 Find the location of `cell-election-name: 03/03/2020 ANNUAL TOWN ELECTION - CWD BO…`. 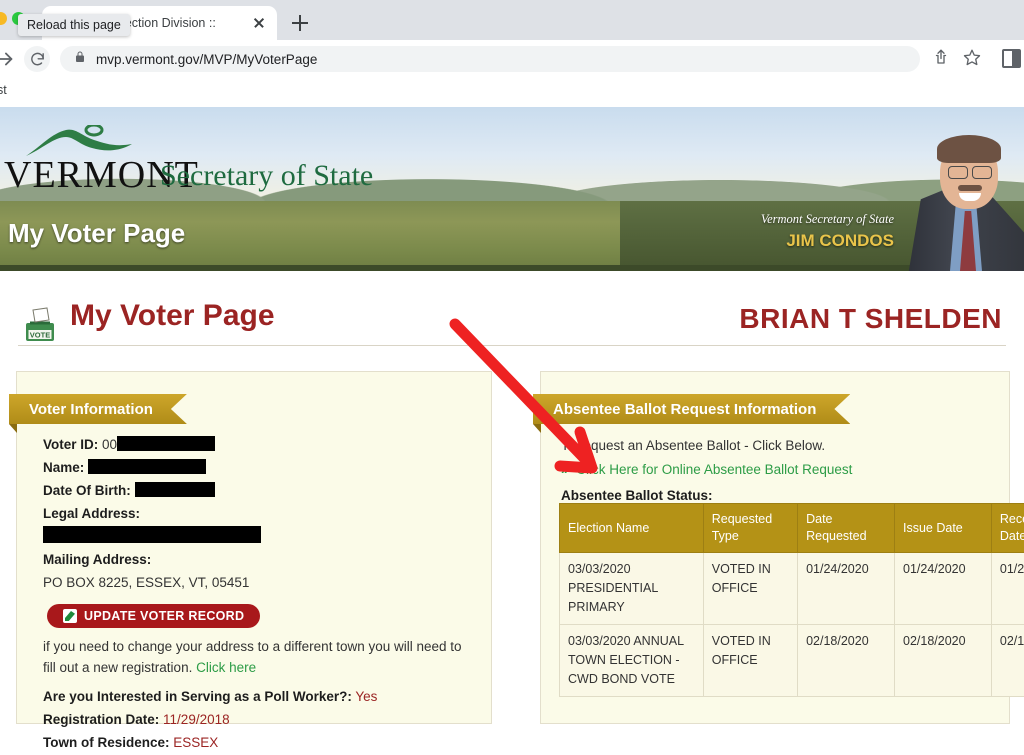

cell-election-name: 03/03/2020 ANNUAL TOWN ELECTION - CWD BO… is located at coordinates (632, 661).